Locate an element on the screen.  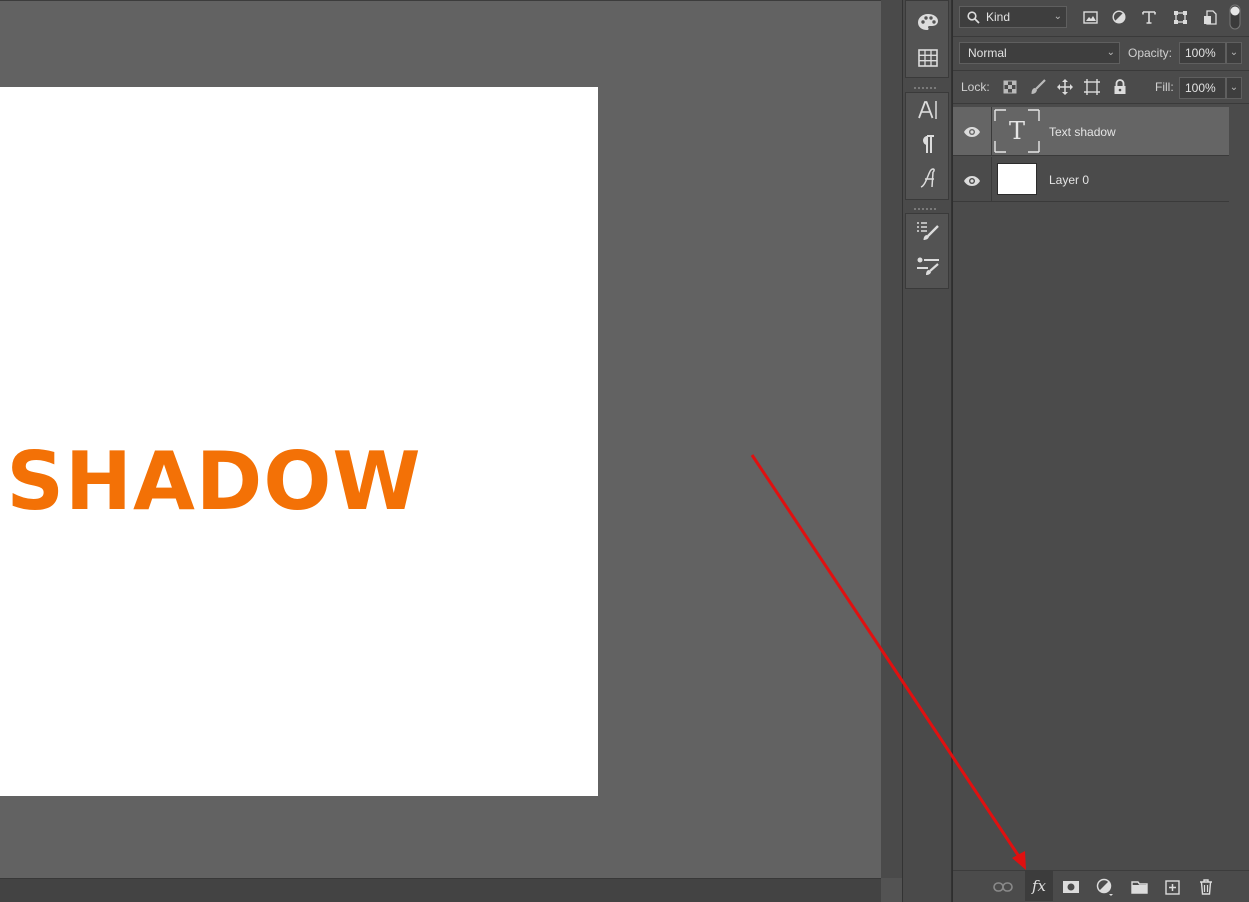
lock-image-pixels-icon is located at coordinates (1038, 87).